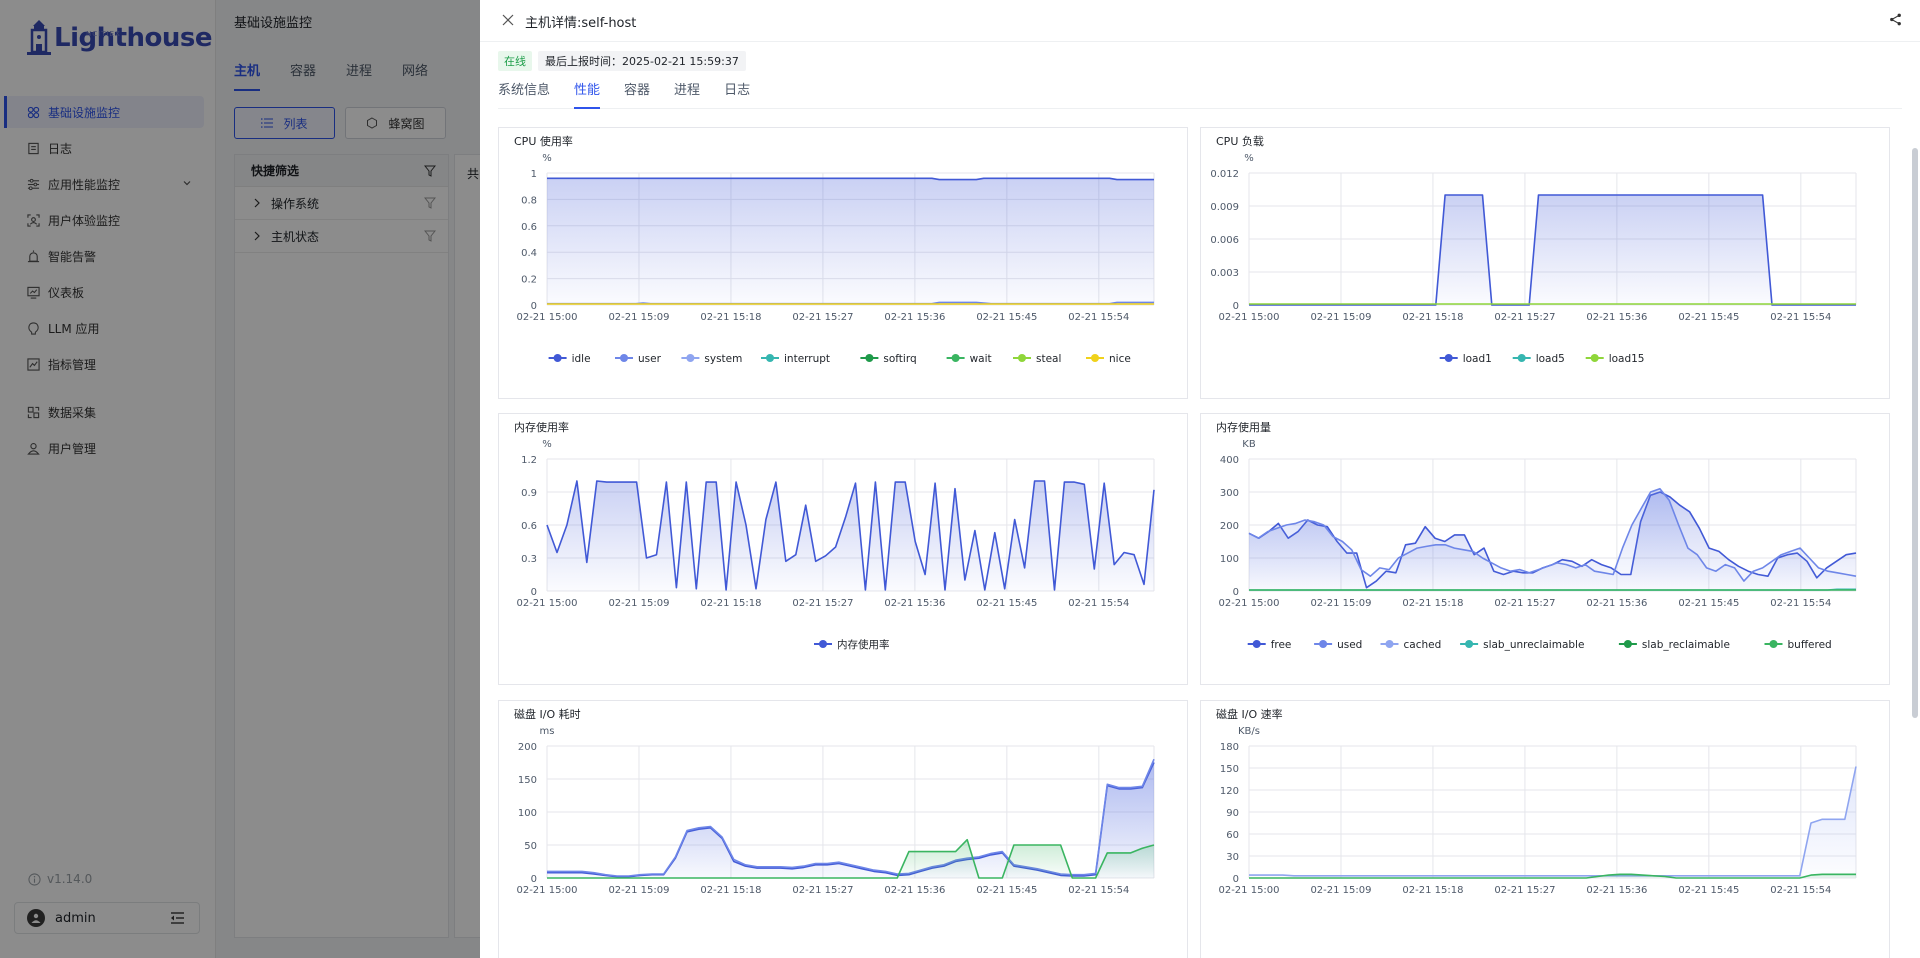 Image resolution: width=1920 pixels, height=958 pixels. What do you see at coordinates (622, 61) in the screenshot?
I see `host-status-row: 在线 最后上报时间：2025-02-21 15:59:37` at bounding box center [622, 61].